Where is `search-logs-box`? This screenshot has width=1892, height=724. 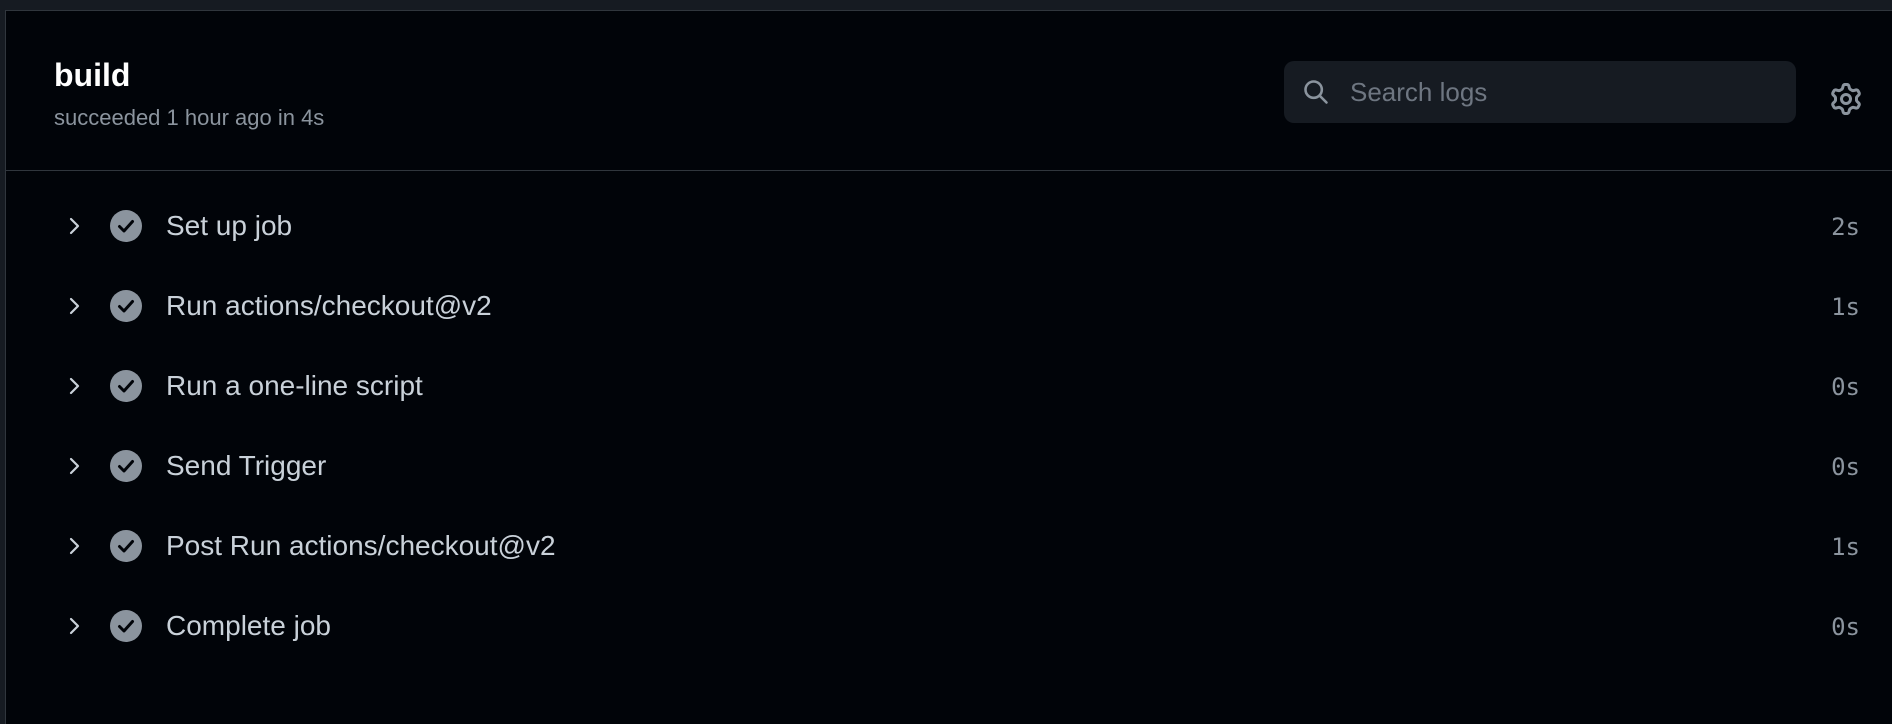 search-logs-box is located at coordinates (1540, 92).